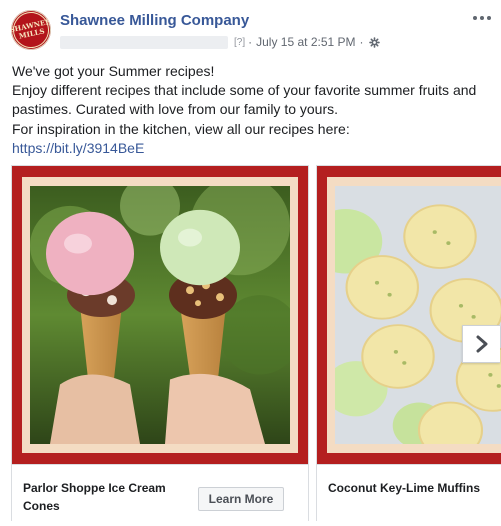 This screenshot has height=526, width=501. I want to click on chevron-right-icon, so click(481, 344).